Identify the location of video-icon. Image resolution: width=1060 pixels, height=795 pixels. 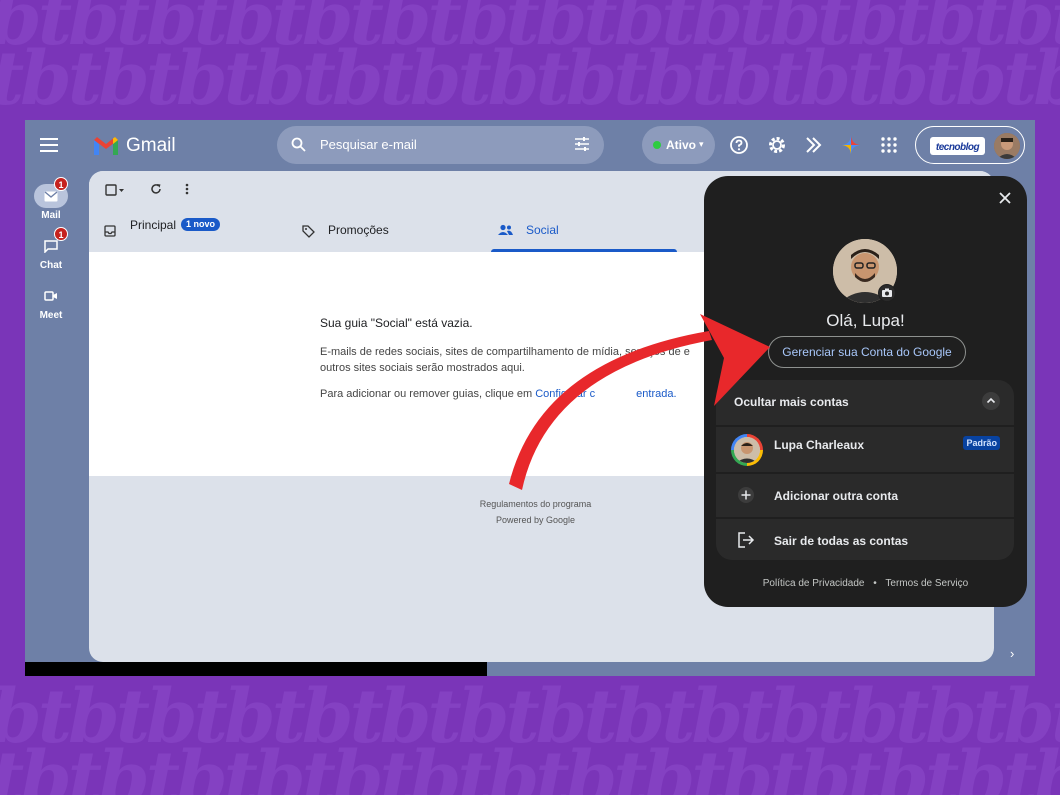
(50, 296).